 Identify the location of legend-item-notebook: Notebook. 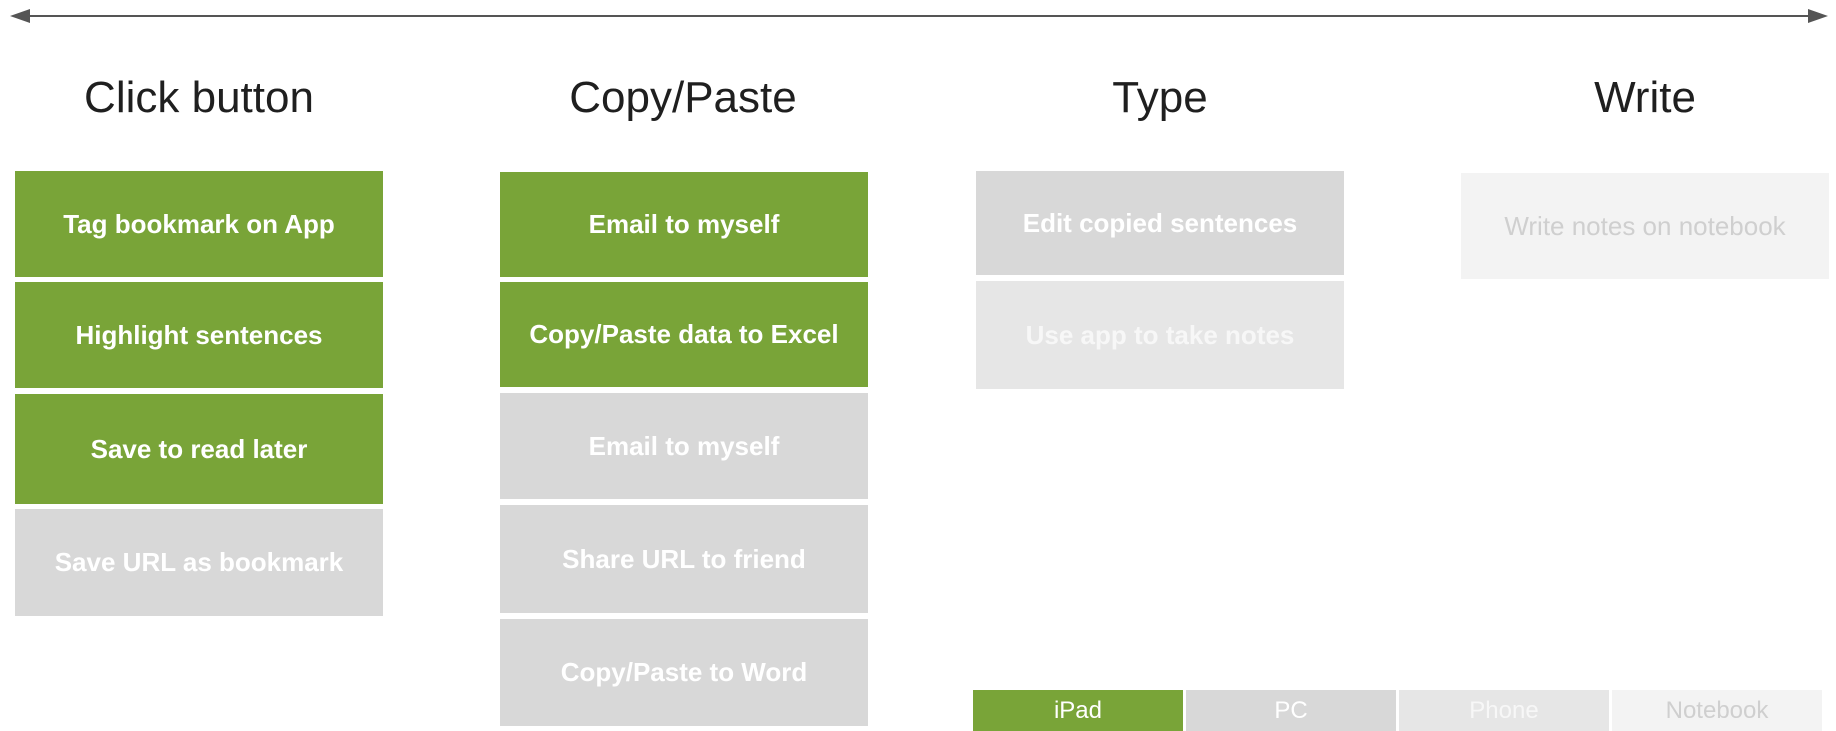
(1717, 710).